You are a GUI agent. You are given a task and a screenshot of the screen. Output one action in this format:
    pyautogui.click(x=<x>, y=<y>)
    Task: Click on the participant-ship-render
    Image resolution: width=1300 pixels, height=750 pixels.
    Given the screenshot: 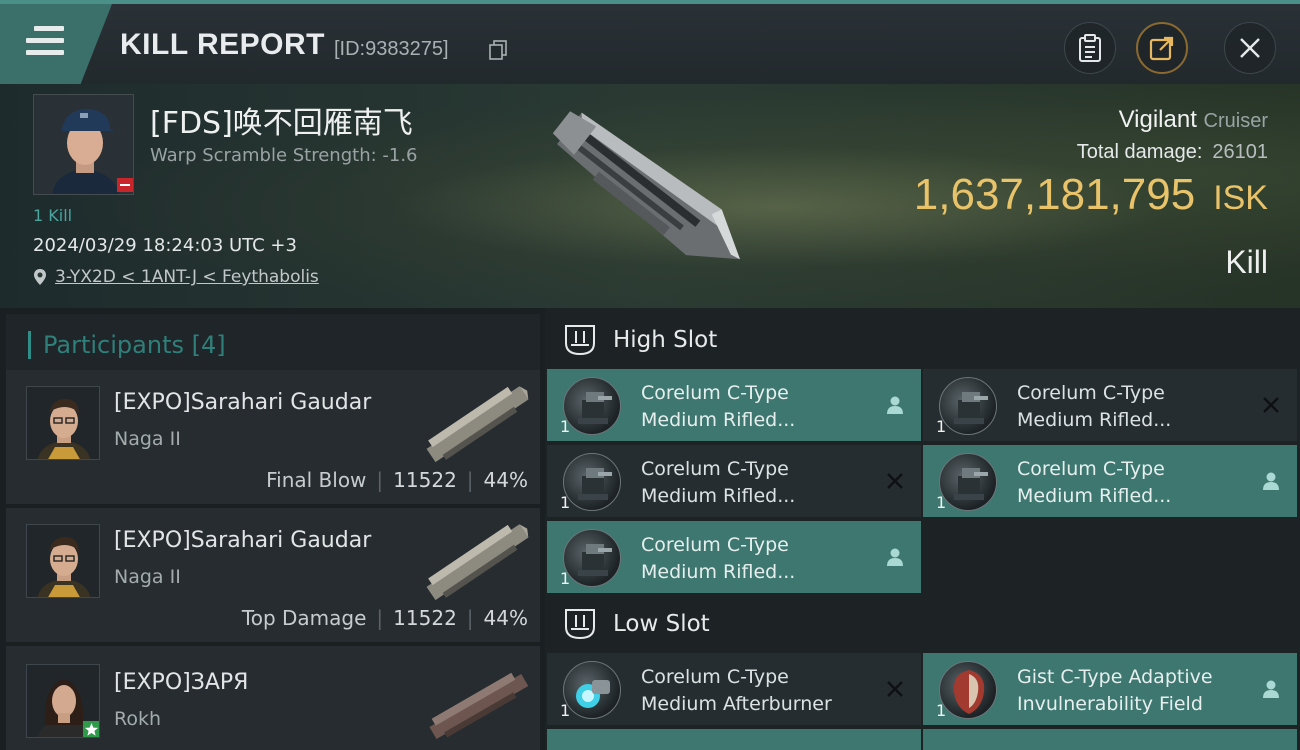 What is the action you would take?
    pyautogui.click(x=477, y=562)
    